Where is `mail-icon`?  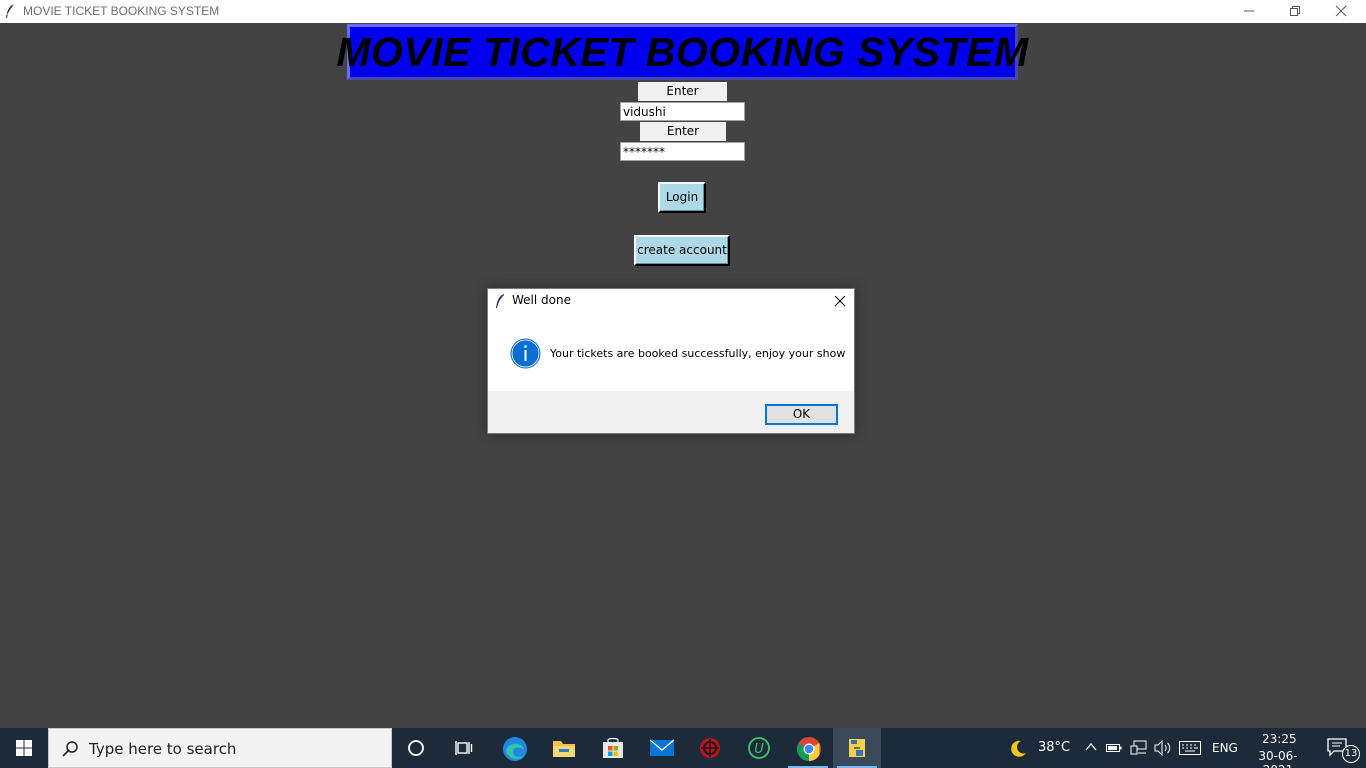
mail-icon is located at coordinates (662, 747).